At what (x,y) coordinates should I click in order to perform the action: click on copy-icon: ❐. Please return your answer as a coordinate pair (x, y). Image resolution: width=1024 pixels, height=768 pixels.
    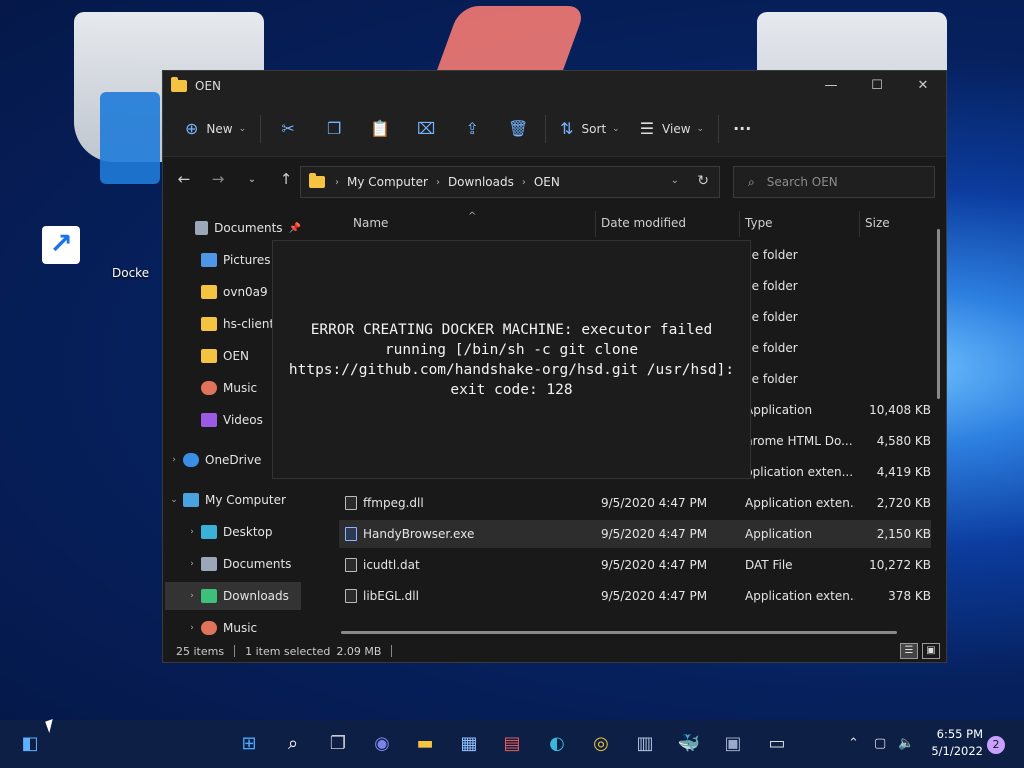
    Looking at the image, I should click on (334, 129).